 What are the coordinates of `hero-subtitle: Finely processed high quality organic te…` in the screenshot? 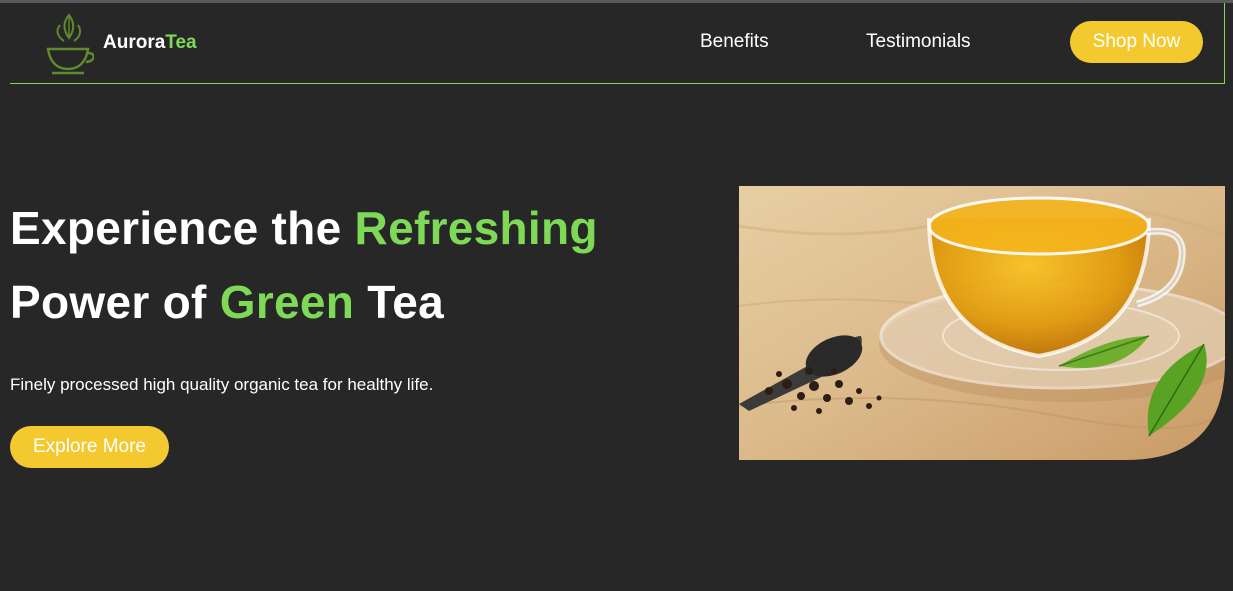 It's located at (222, 384).